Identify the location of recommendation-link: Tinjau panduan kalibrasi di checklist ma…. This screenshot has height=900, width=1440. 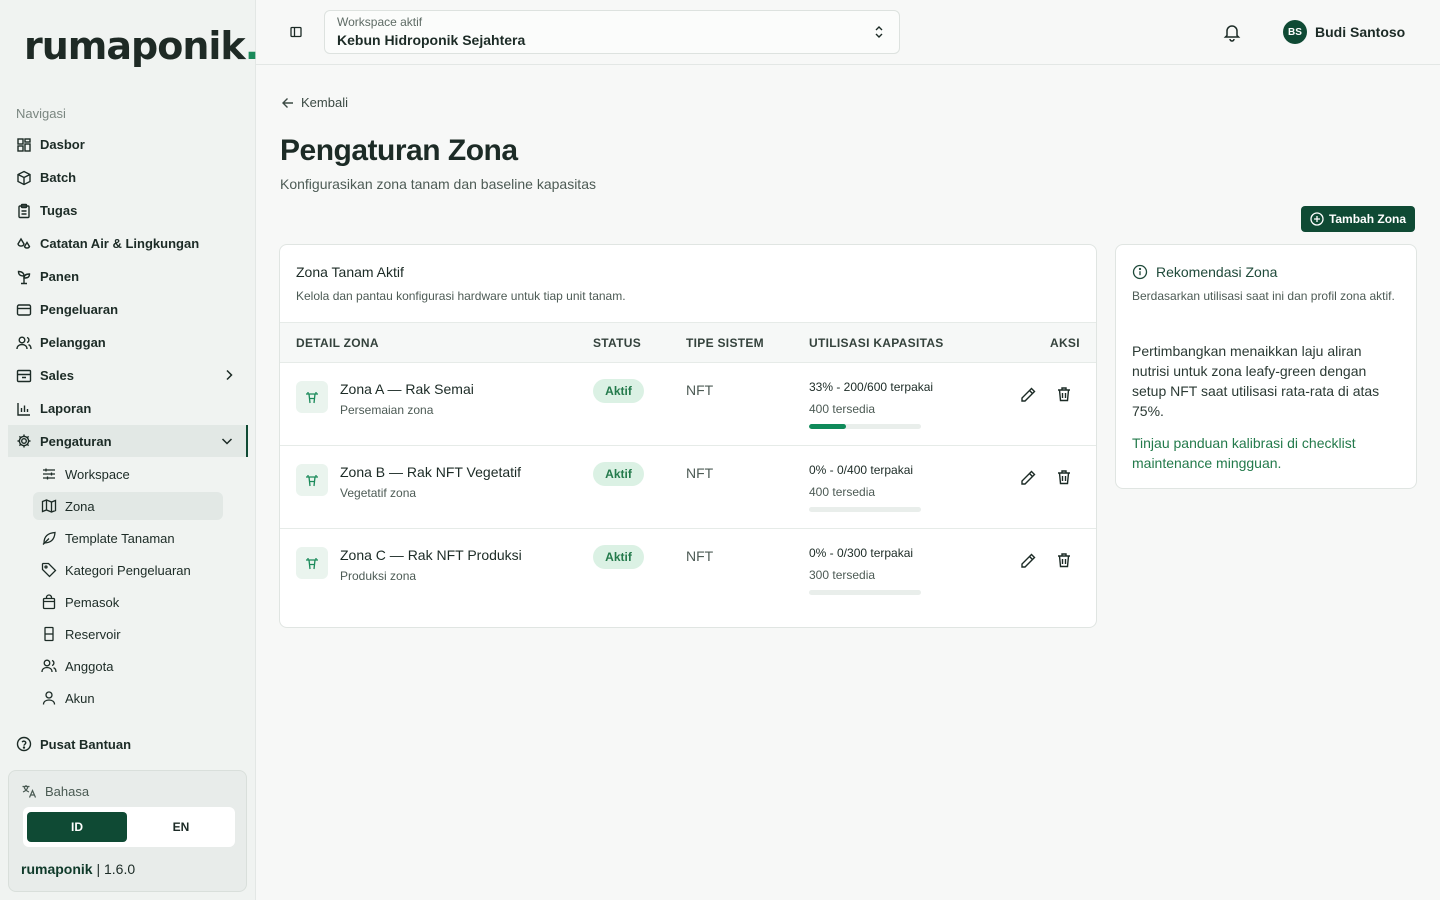
(1267, 453).